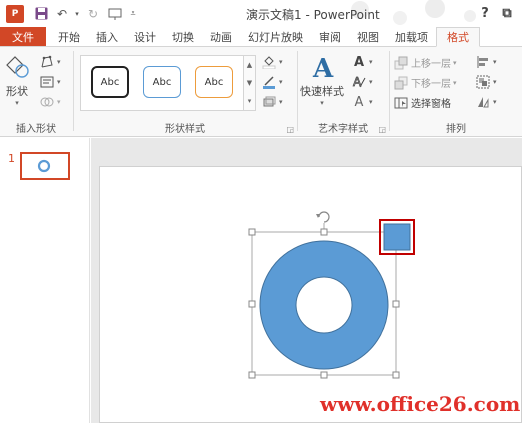  What do you see at coordinates (507, 13) in the screenshot?
I see `restore-ribbon-button: ⧉` at bounding box center [507, 13].